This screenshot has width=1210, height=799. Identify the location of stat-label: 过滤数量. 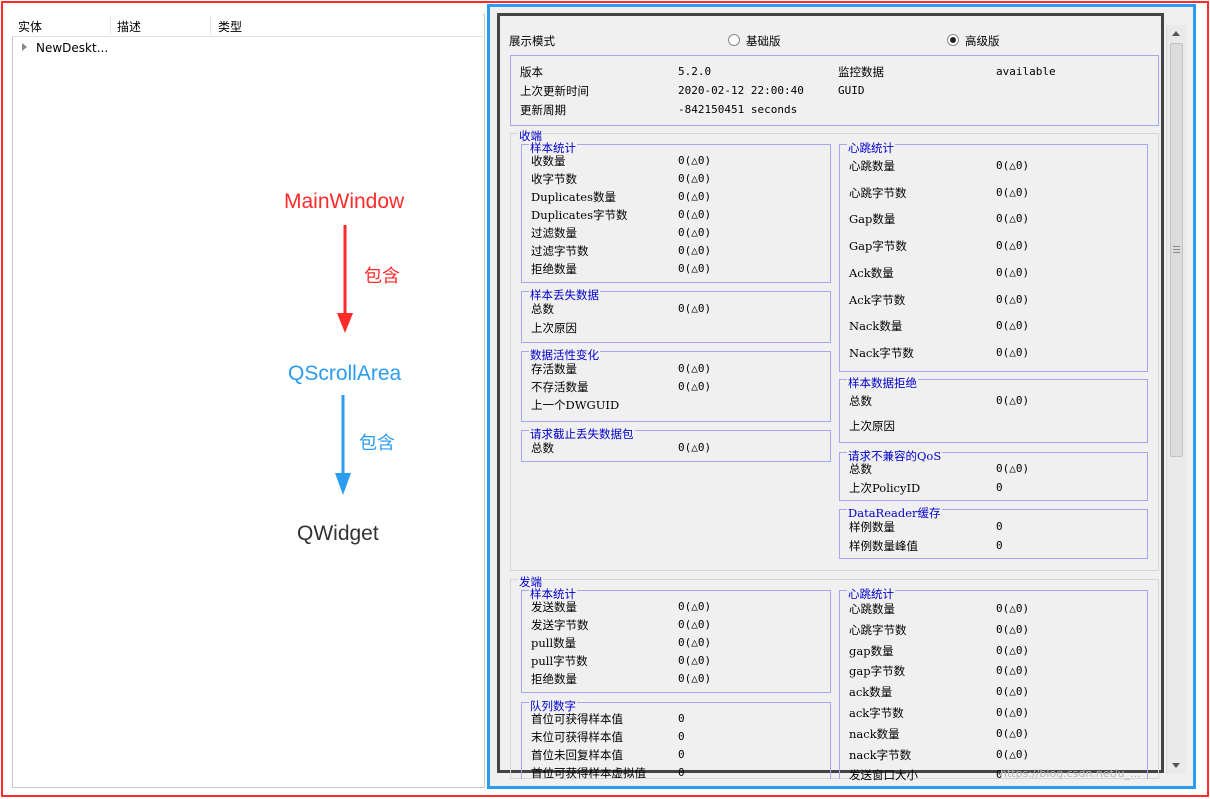
(554, 233).